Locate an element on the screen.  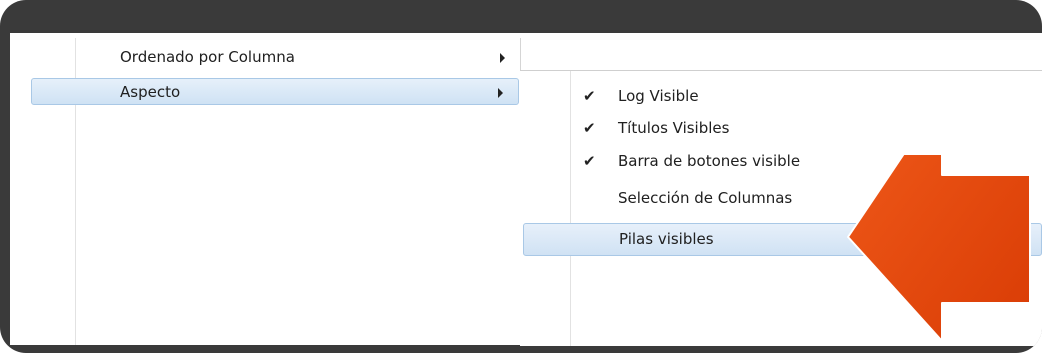
menu-item-label: Aspecto is located at coordinates (150, 92).